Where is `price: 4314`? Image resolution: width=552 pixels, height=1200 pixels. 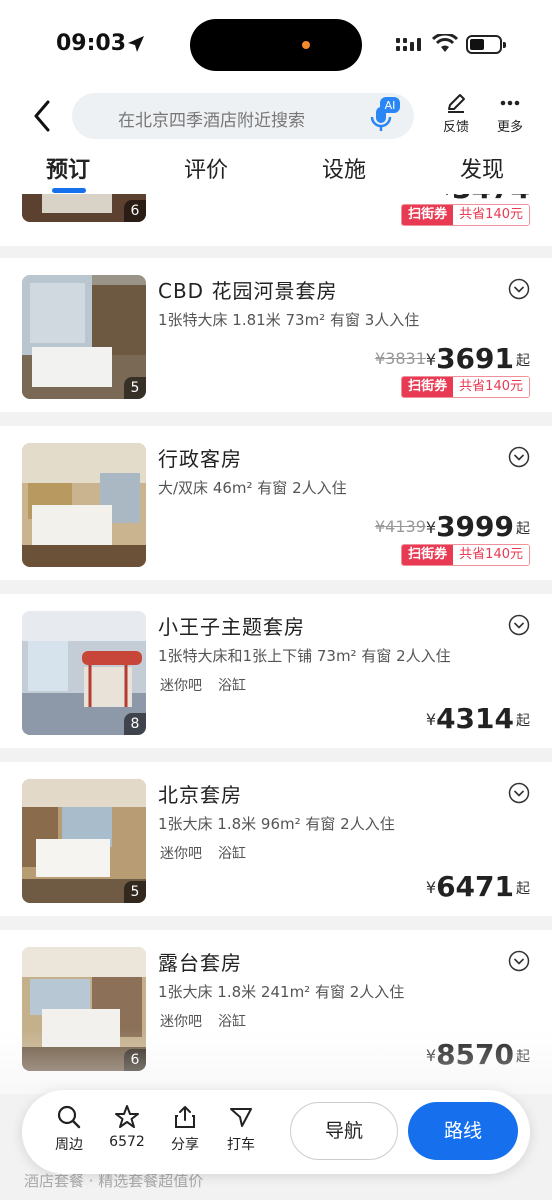
price: 4314 is located at coordinates (475, 718).